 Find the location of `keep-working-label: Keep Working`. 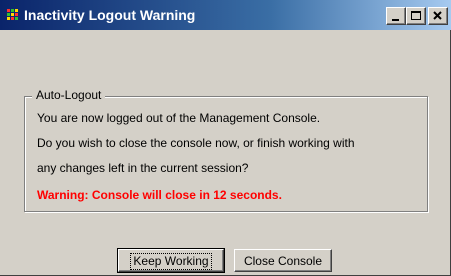

keep-working-label: Keep Working is located at coordinates (171, 261).